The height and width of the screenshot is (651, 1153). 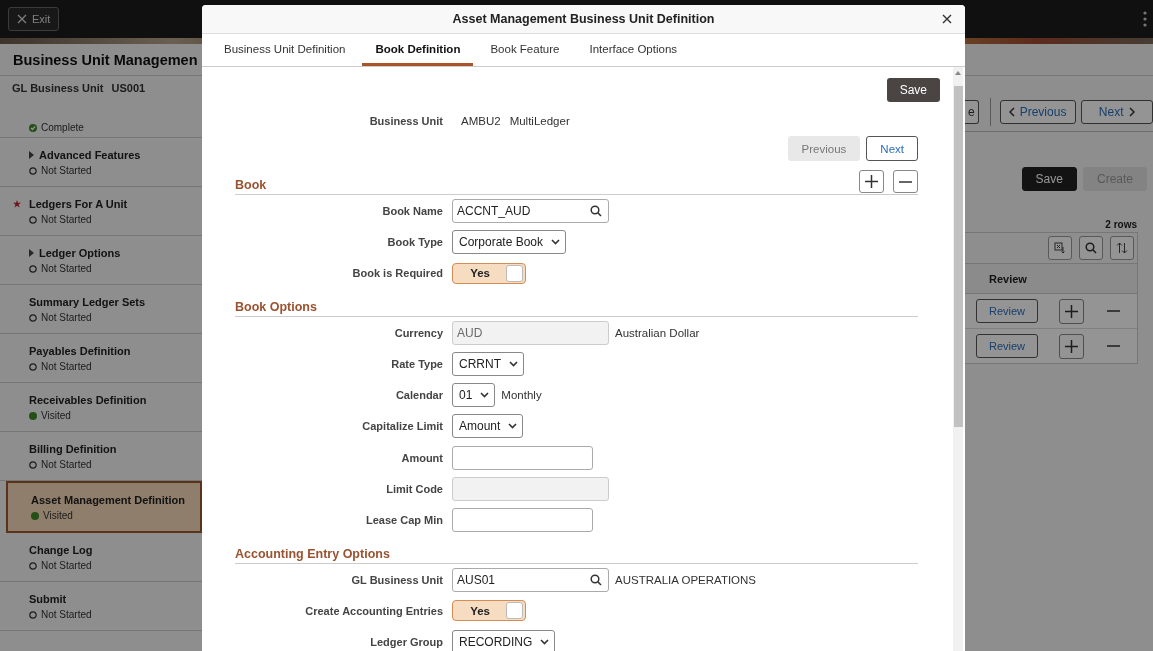 I want to click on more-options-icon, so click(x=1145, y=19).